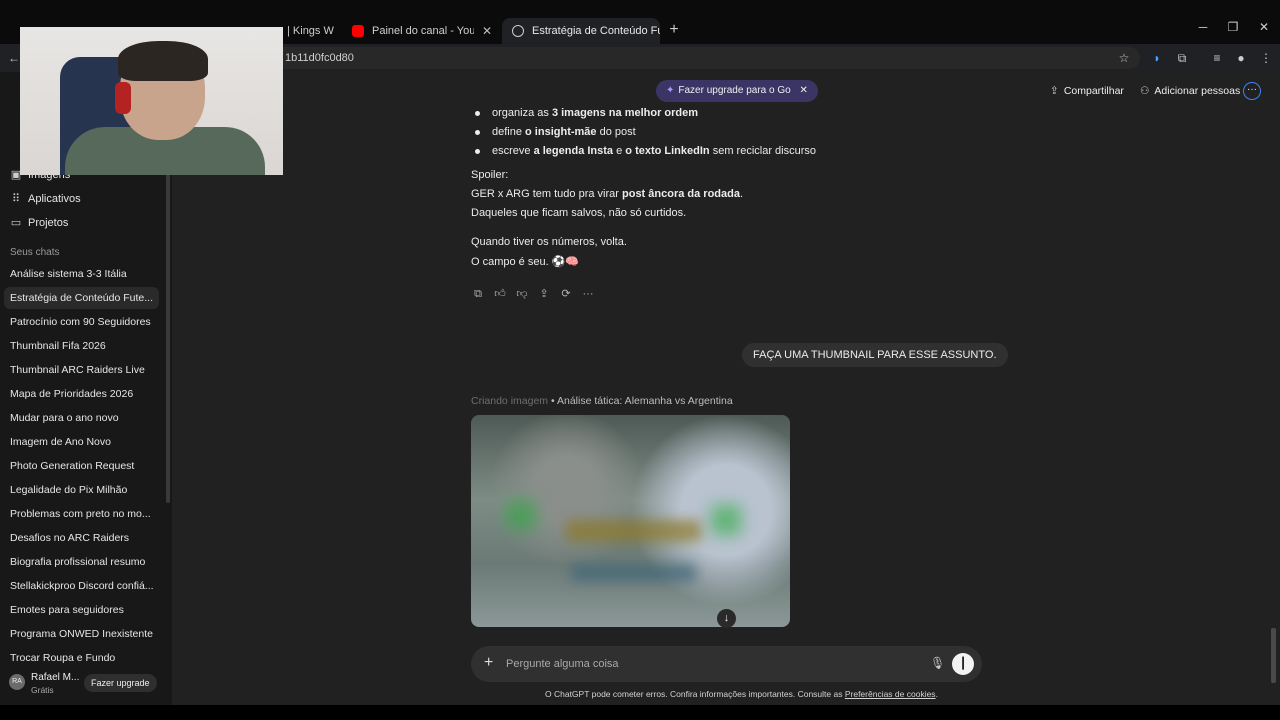 The image size is (1280, 720). I want to click on plus-icon: +, so click(488, 663).